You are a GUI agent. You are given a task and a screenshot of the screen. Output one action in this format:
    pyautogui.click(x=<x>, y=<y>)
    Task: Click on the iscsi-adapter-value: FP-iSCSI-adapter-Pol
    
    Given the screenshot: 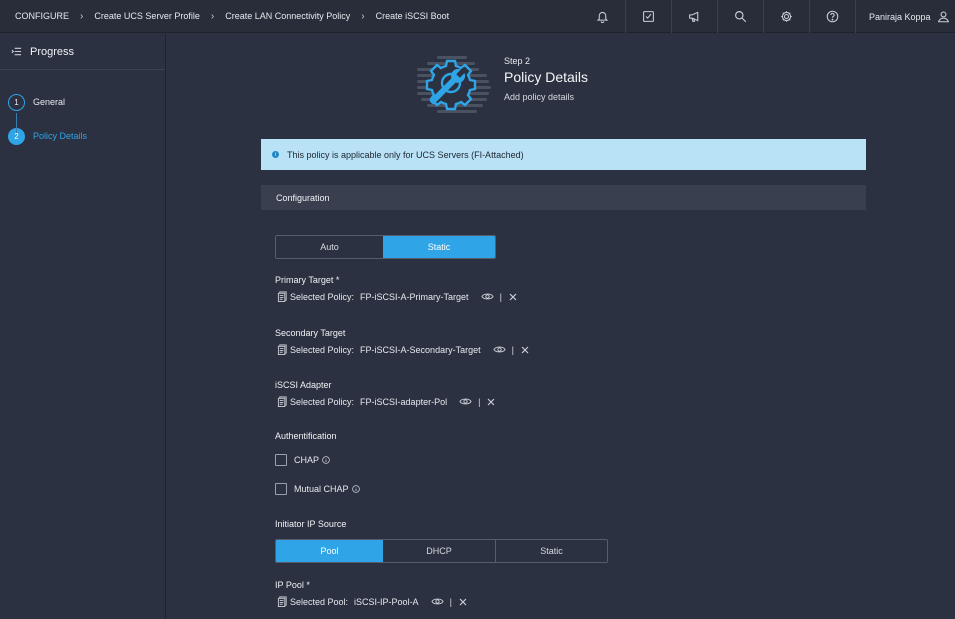 What is the action you would take?
    pyautogui.click(x=404, y=401)
    